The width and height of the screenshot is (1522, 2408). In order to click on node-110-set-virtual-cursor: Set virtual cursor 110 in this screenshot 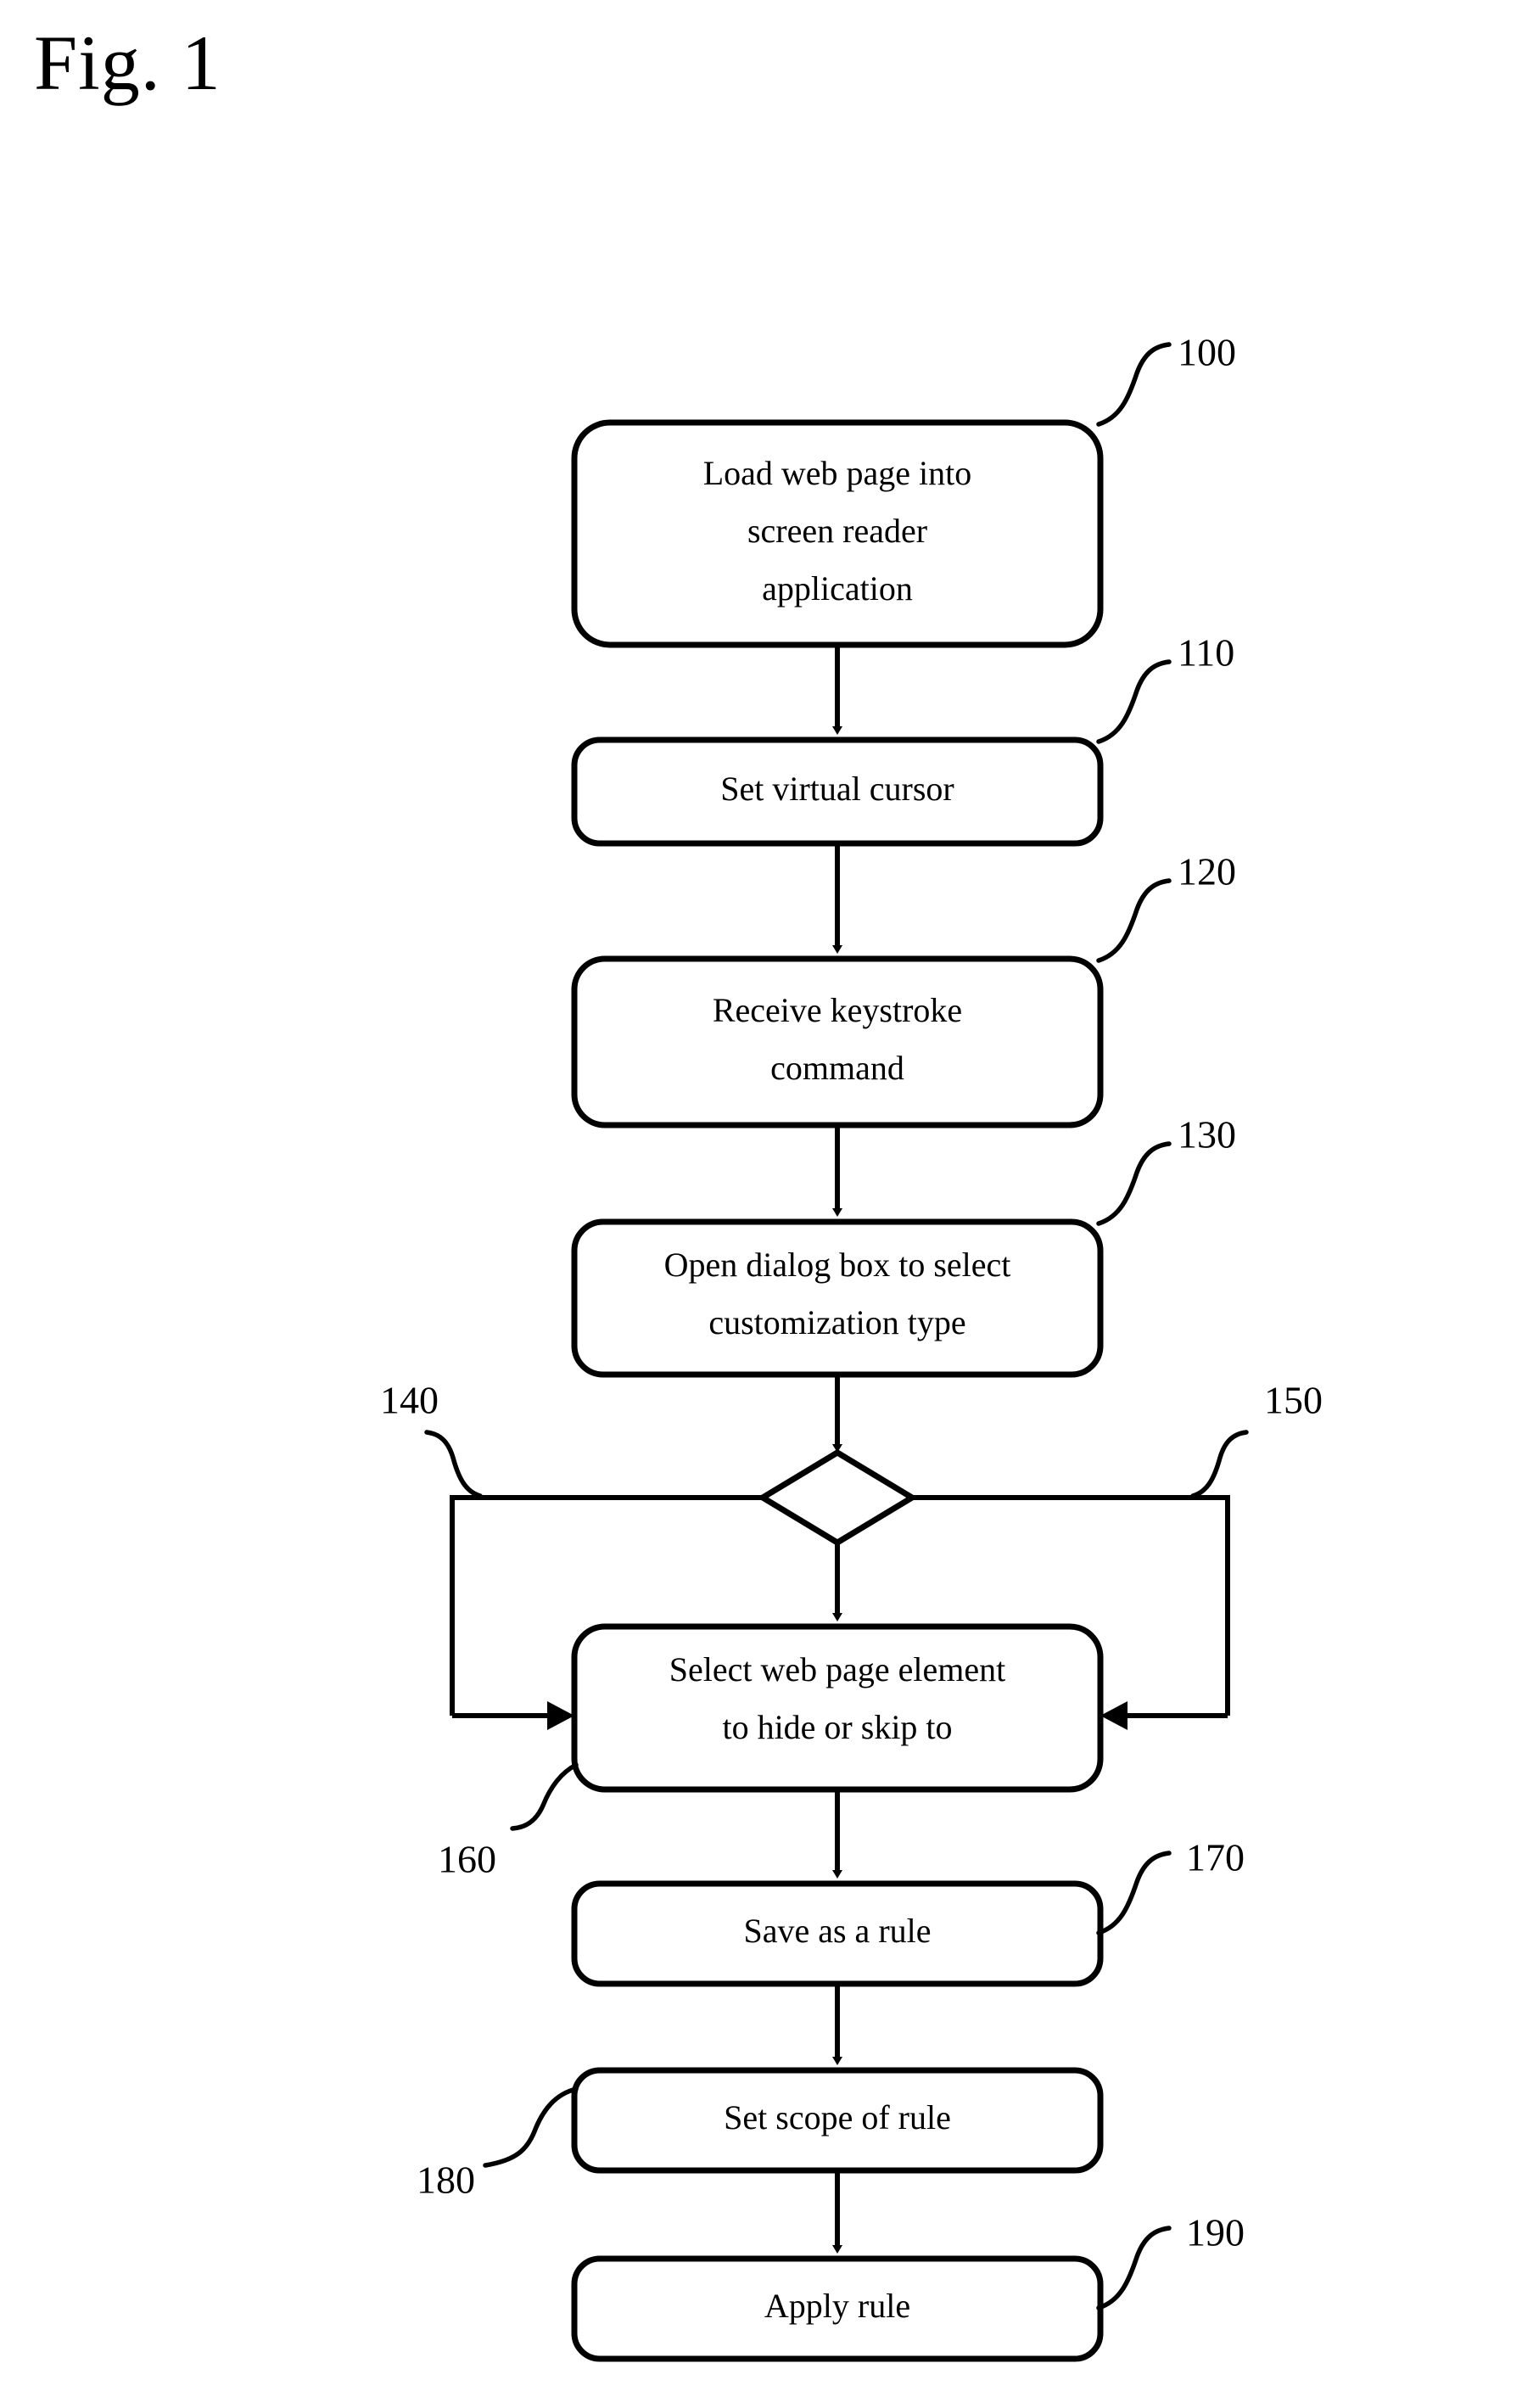, I will do `click(902, 739)`.